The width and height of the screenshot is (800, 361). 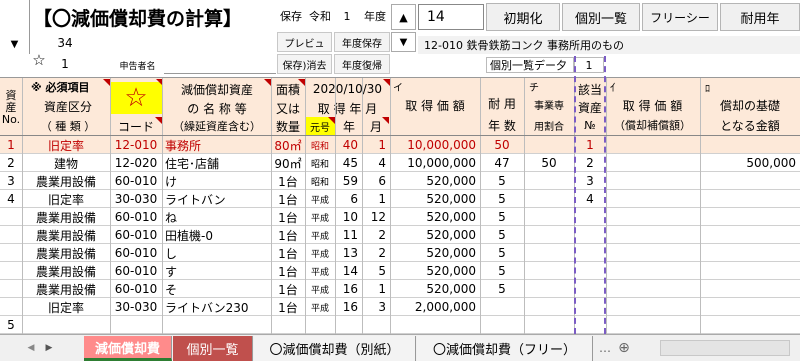 What do you see at coordinates (348, 145) in the screenshot?
I see `cell-year: 40` at bounding box center [348, 145].